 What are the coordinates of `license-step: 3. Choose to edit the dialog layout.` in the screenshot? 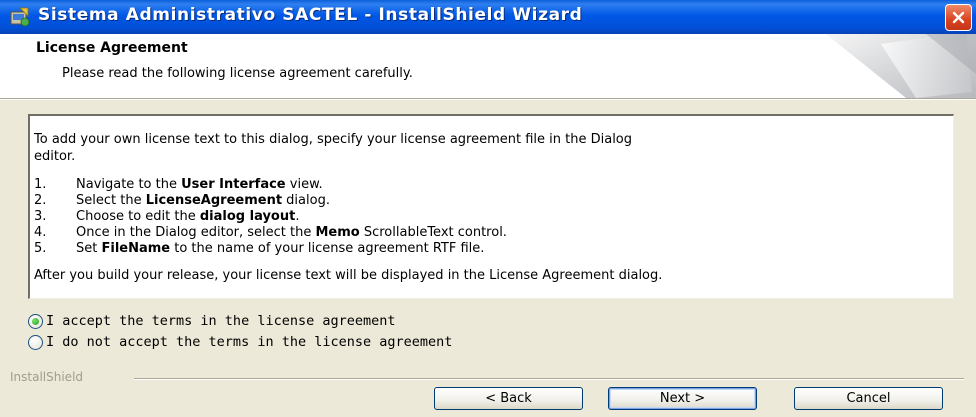 It's located at (167, 216).